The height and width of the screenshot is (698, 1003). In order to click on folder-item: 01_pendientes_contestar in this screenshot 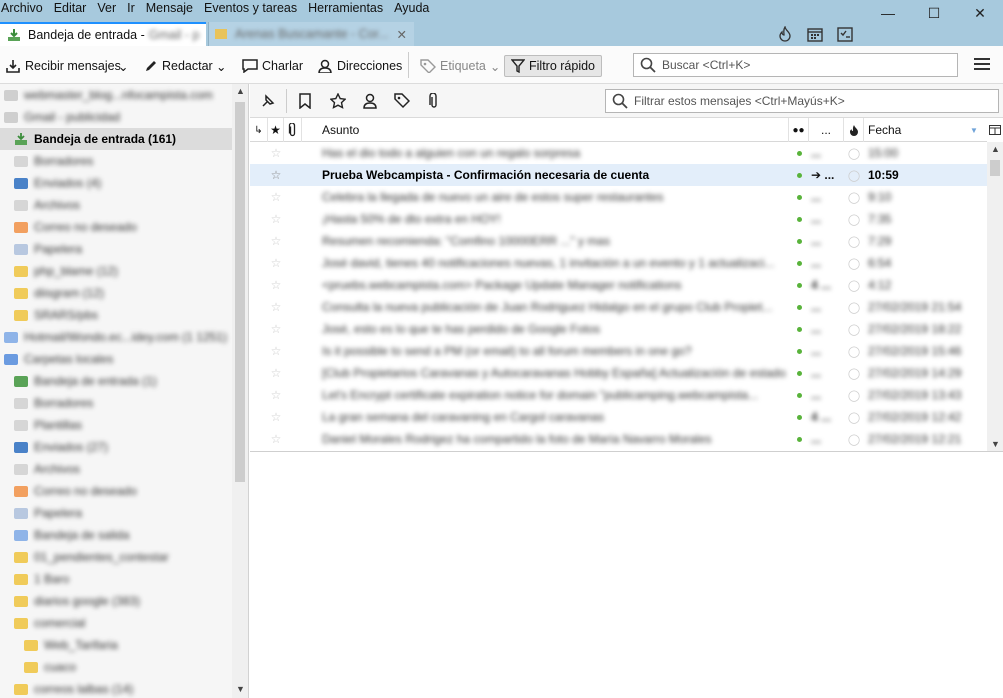, I will do `click(124, 557)`.